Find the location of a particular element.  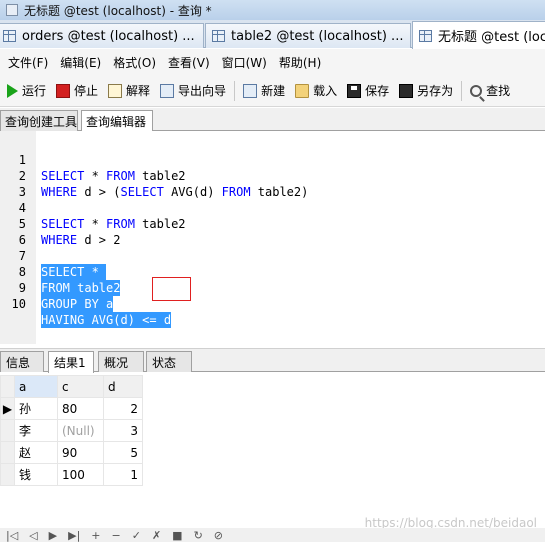

tab-table2: table2 @test (localhost) ... ✕ is located at coordinates (308, 35).